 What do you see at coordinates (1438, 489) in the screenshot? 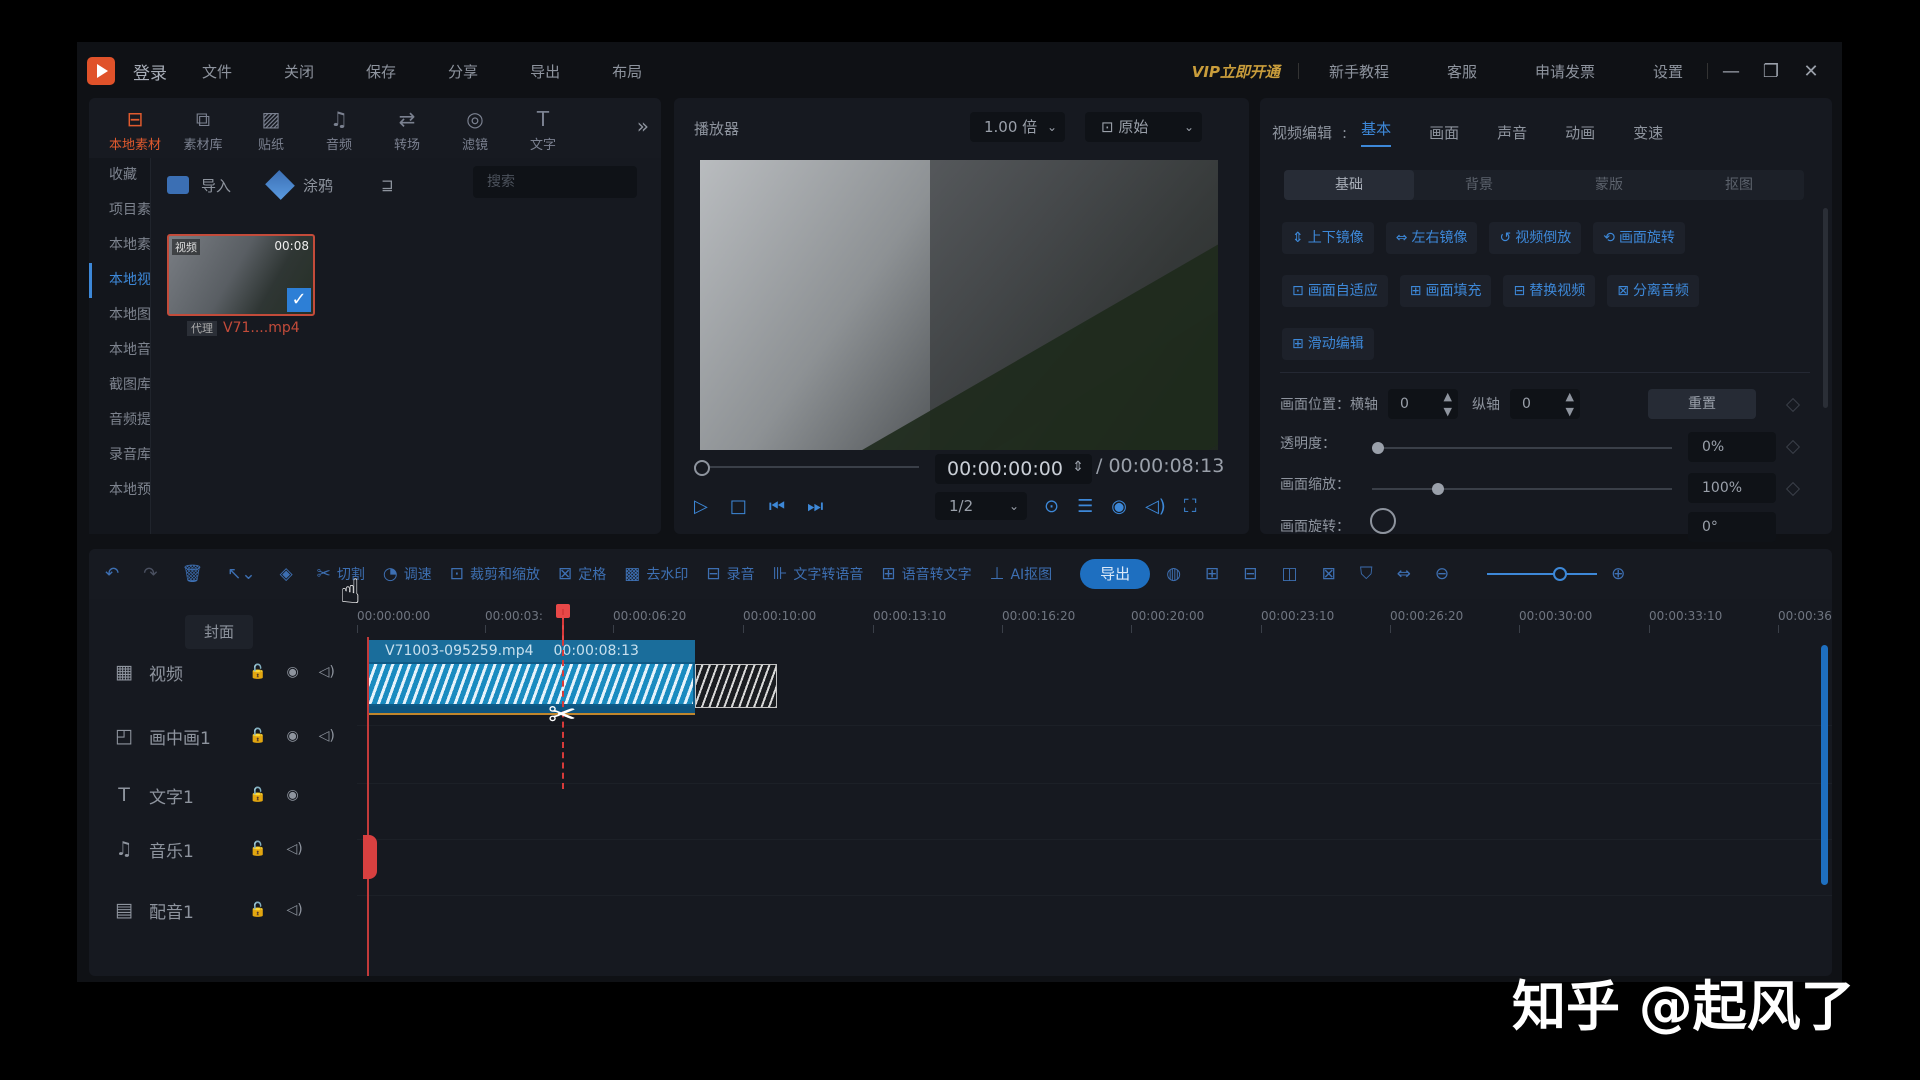
I see `scale-knob` at bounding box center [1438, 489].